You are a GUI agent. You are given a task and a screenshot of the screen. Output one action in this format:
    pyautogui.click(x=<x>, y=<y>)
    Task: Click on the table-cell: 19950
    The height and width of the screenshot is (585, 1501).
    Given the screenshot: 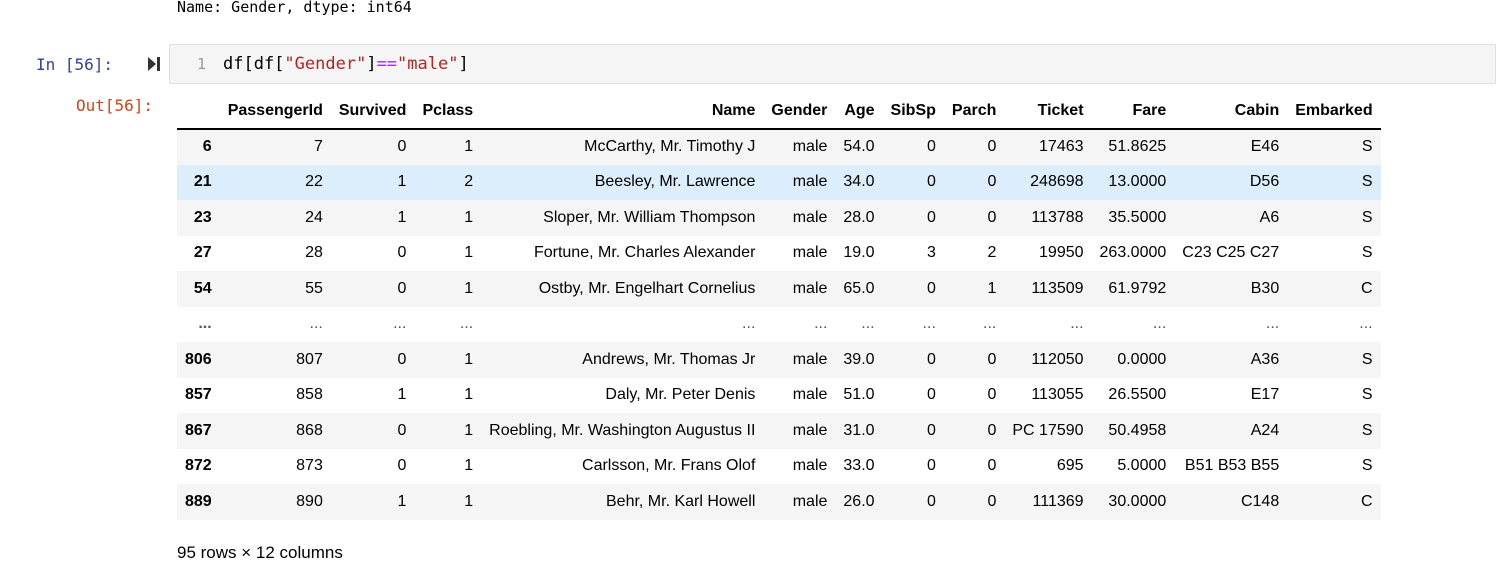 What is the action you would take?
    pyautogui.click(x=1061, y=253)
    